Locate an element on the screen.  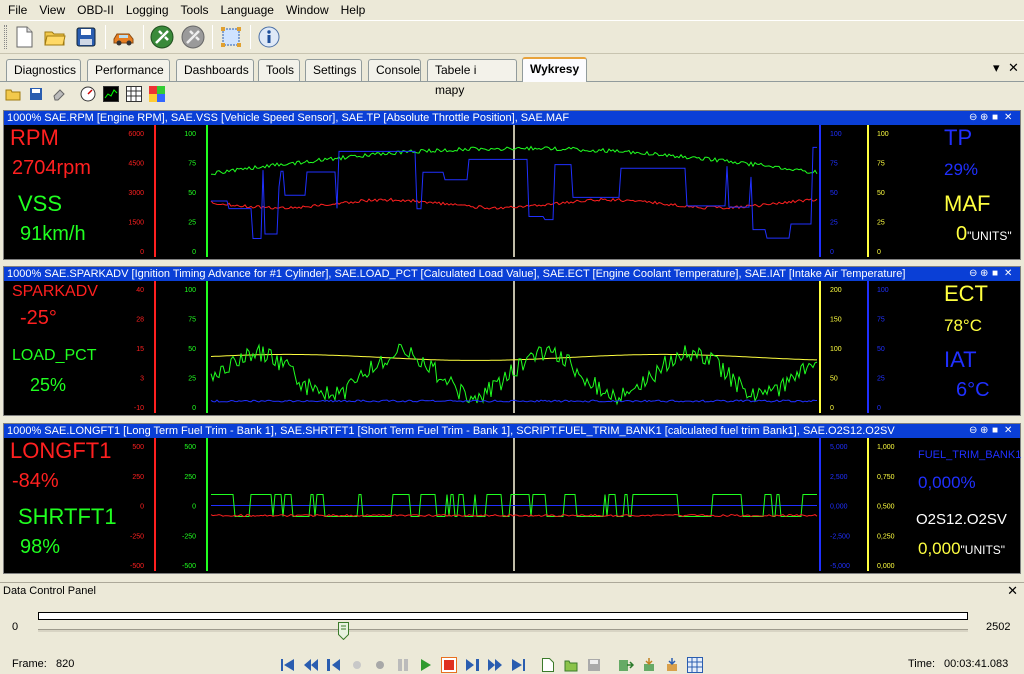
right-value-label: O2S12.O2SV is located at coordinates (961, 519).